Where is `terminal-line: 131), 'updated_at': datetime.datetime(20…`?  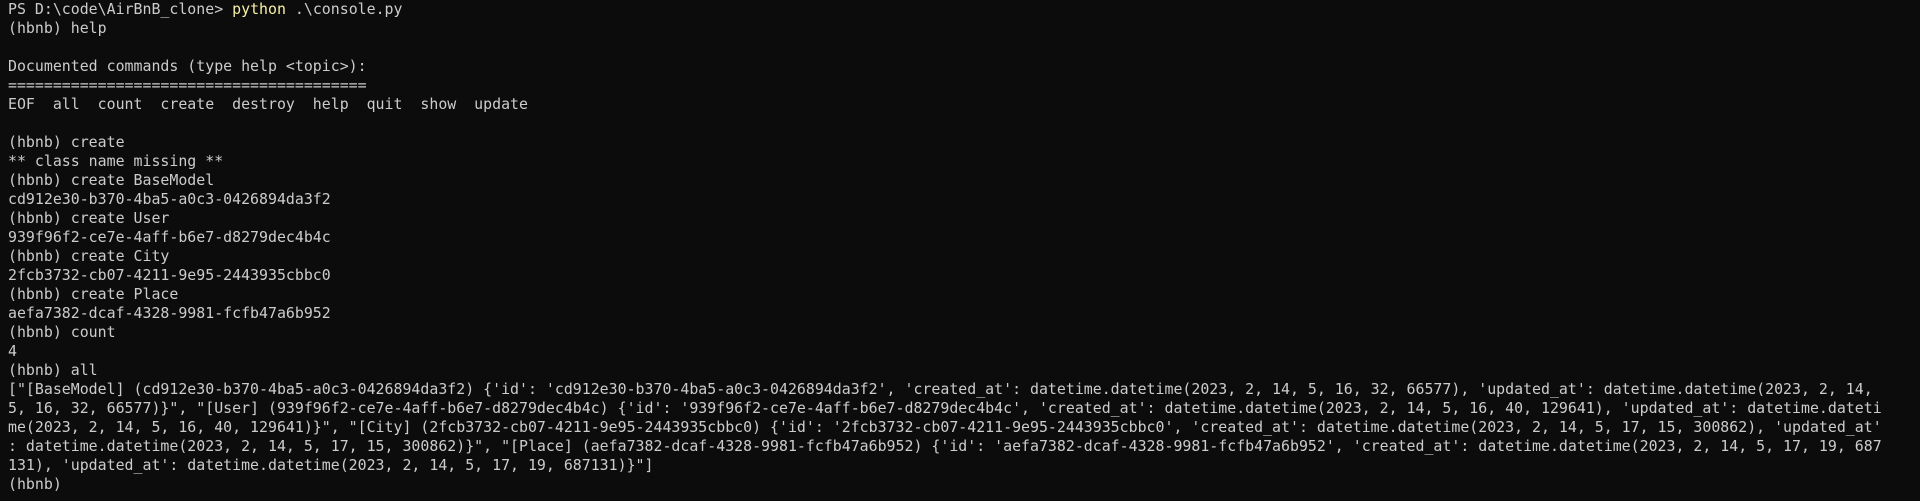
terminal-line: 131), 'updated_at': datetime.datetime(20… is located at coordinates (331, 465).